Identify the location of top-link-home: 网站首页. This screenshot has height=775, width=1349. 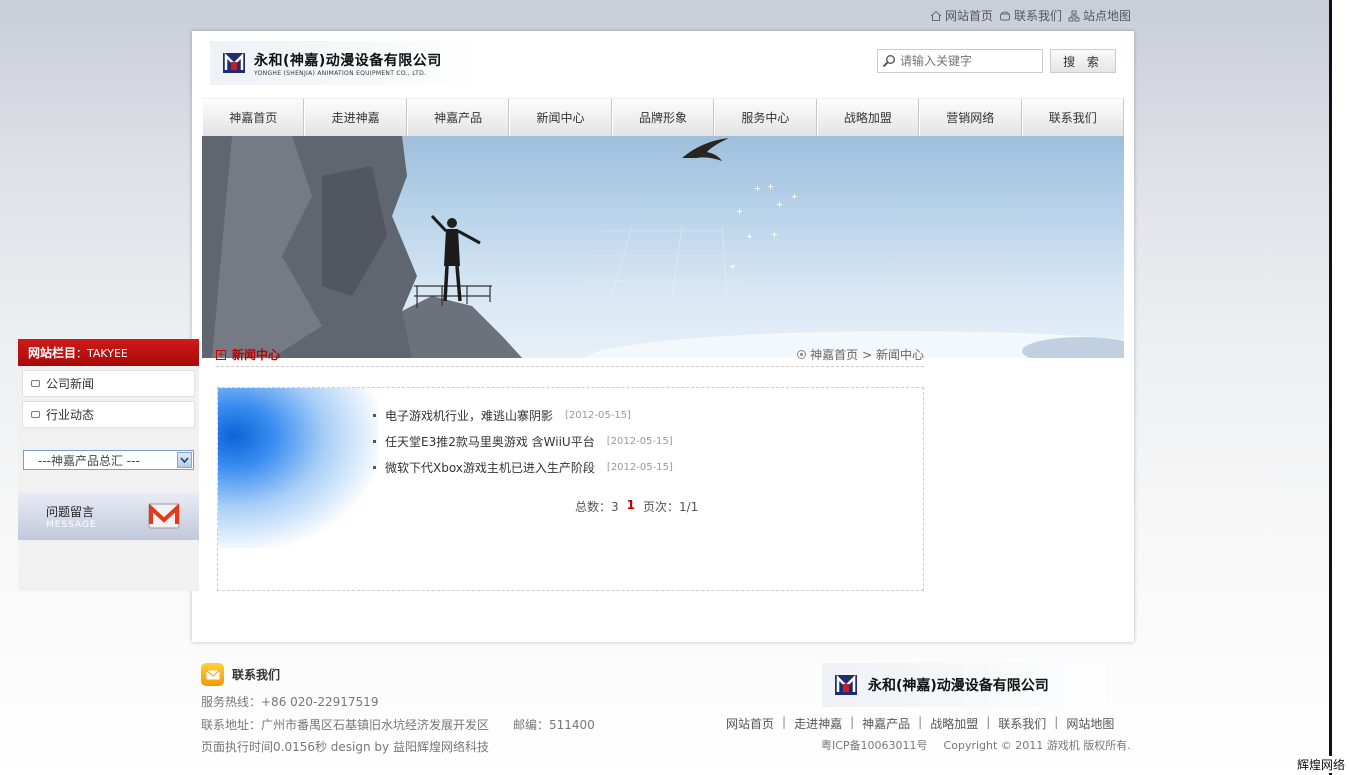
(961, 15).